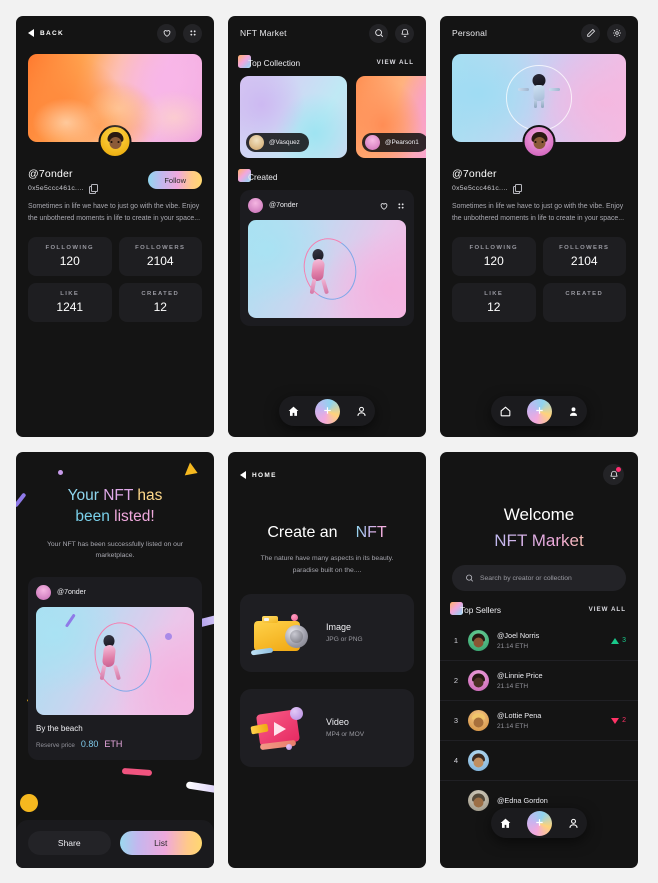 This screenshot has width=658, height=883. I want to click on listed-card-user: @7onder, so click(115, 592).